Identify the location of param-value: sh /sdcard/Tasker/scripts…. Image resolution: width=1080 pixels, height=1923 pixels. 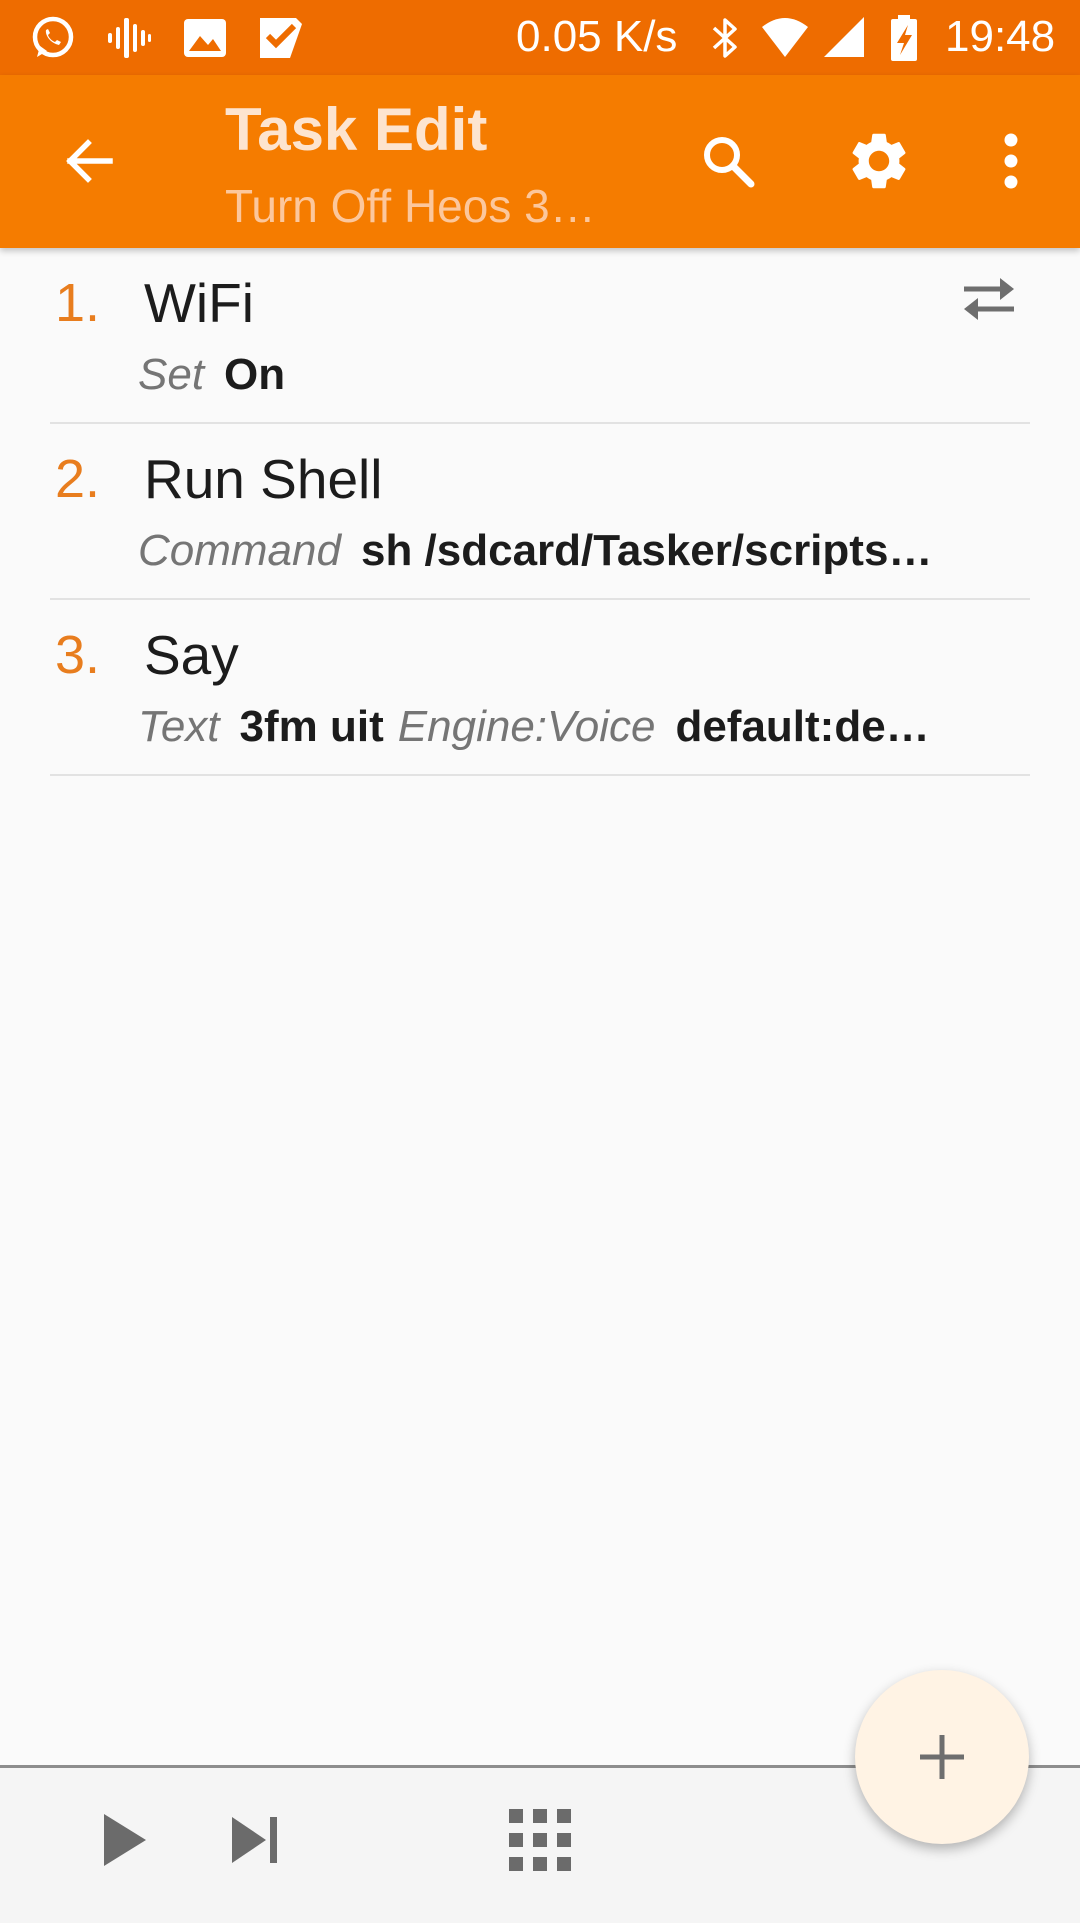
(646, 550).